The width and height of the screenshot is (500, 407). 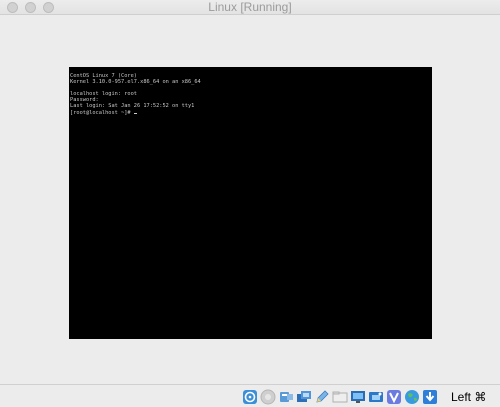 I want to click on console-line: CentOS Linux 7 (Core), so click(x=103, y=76).